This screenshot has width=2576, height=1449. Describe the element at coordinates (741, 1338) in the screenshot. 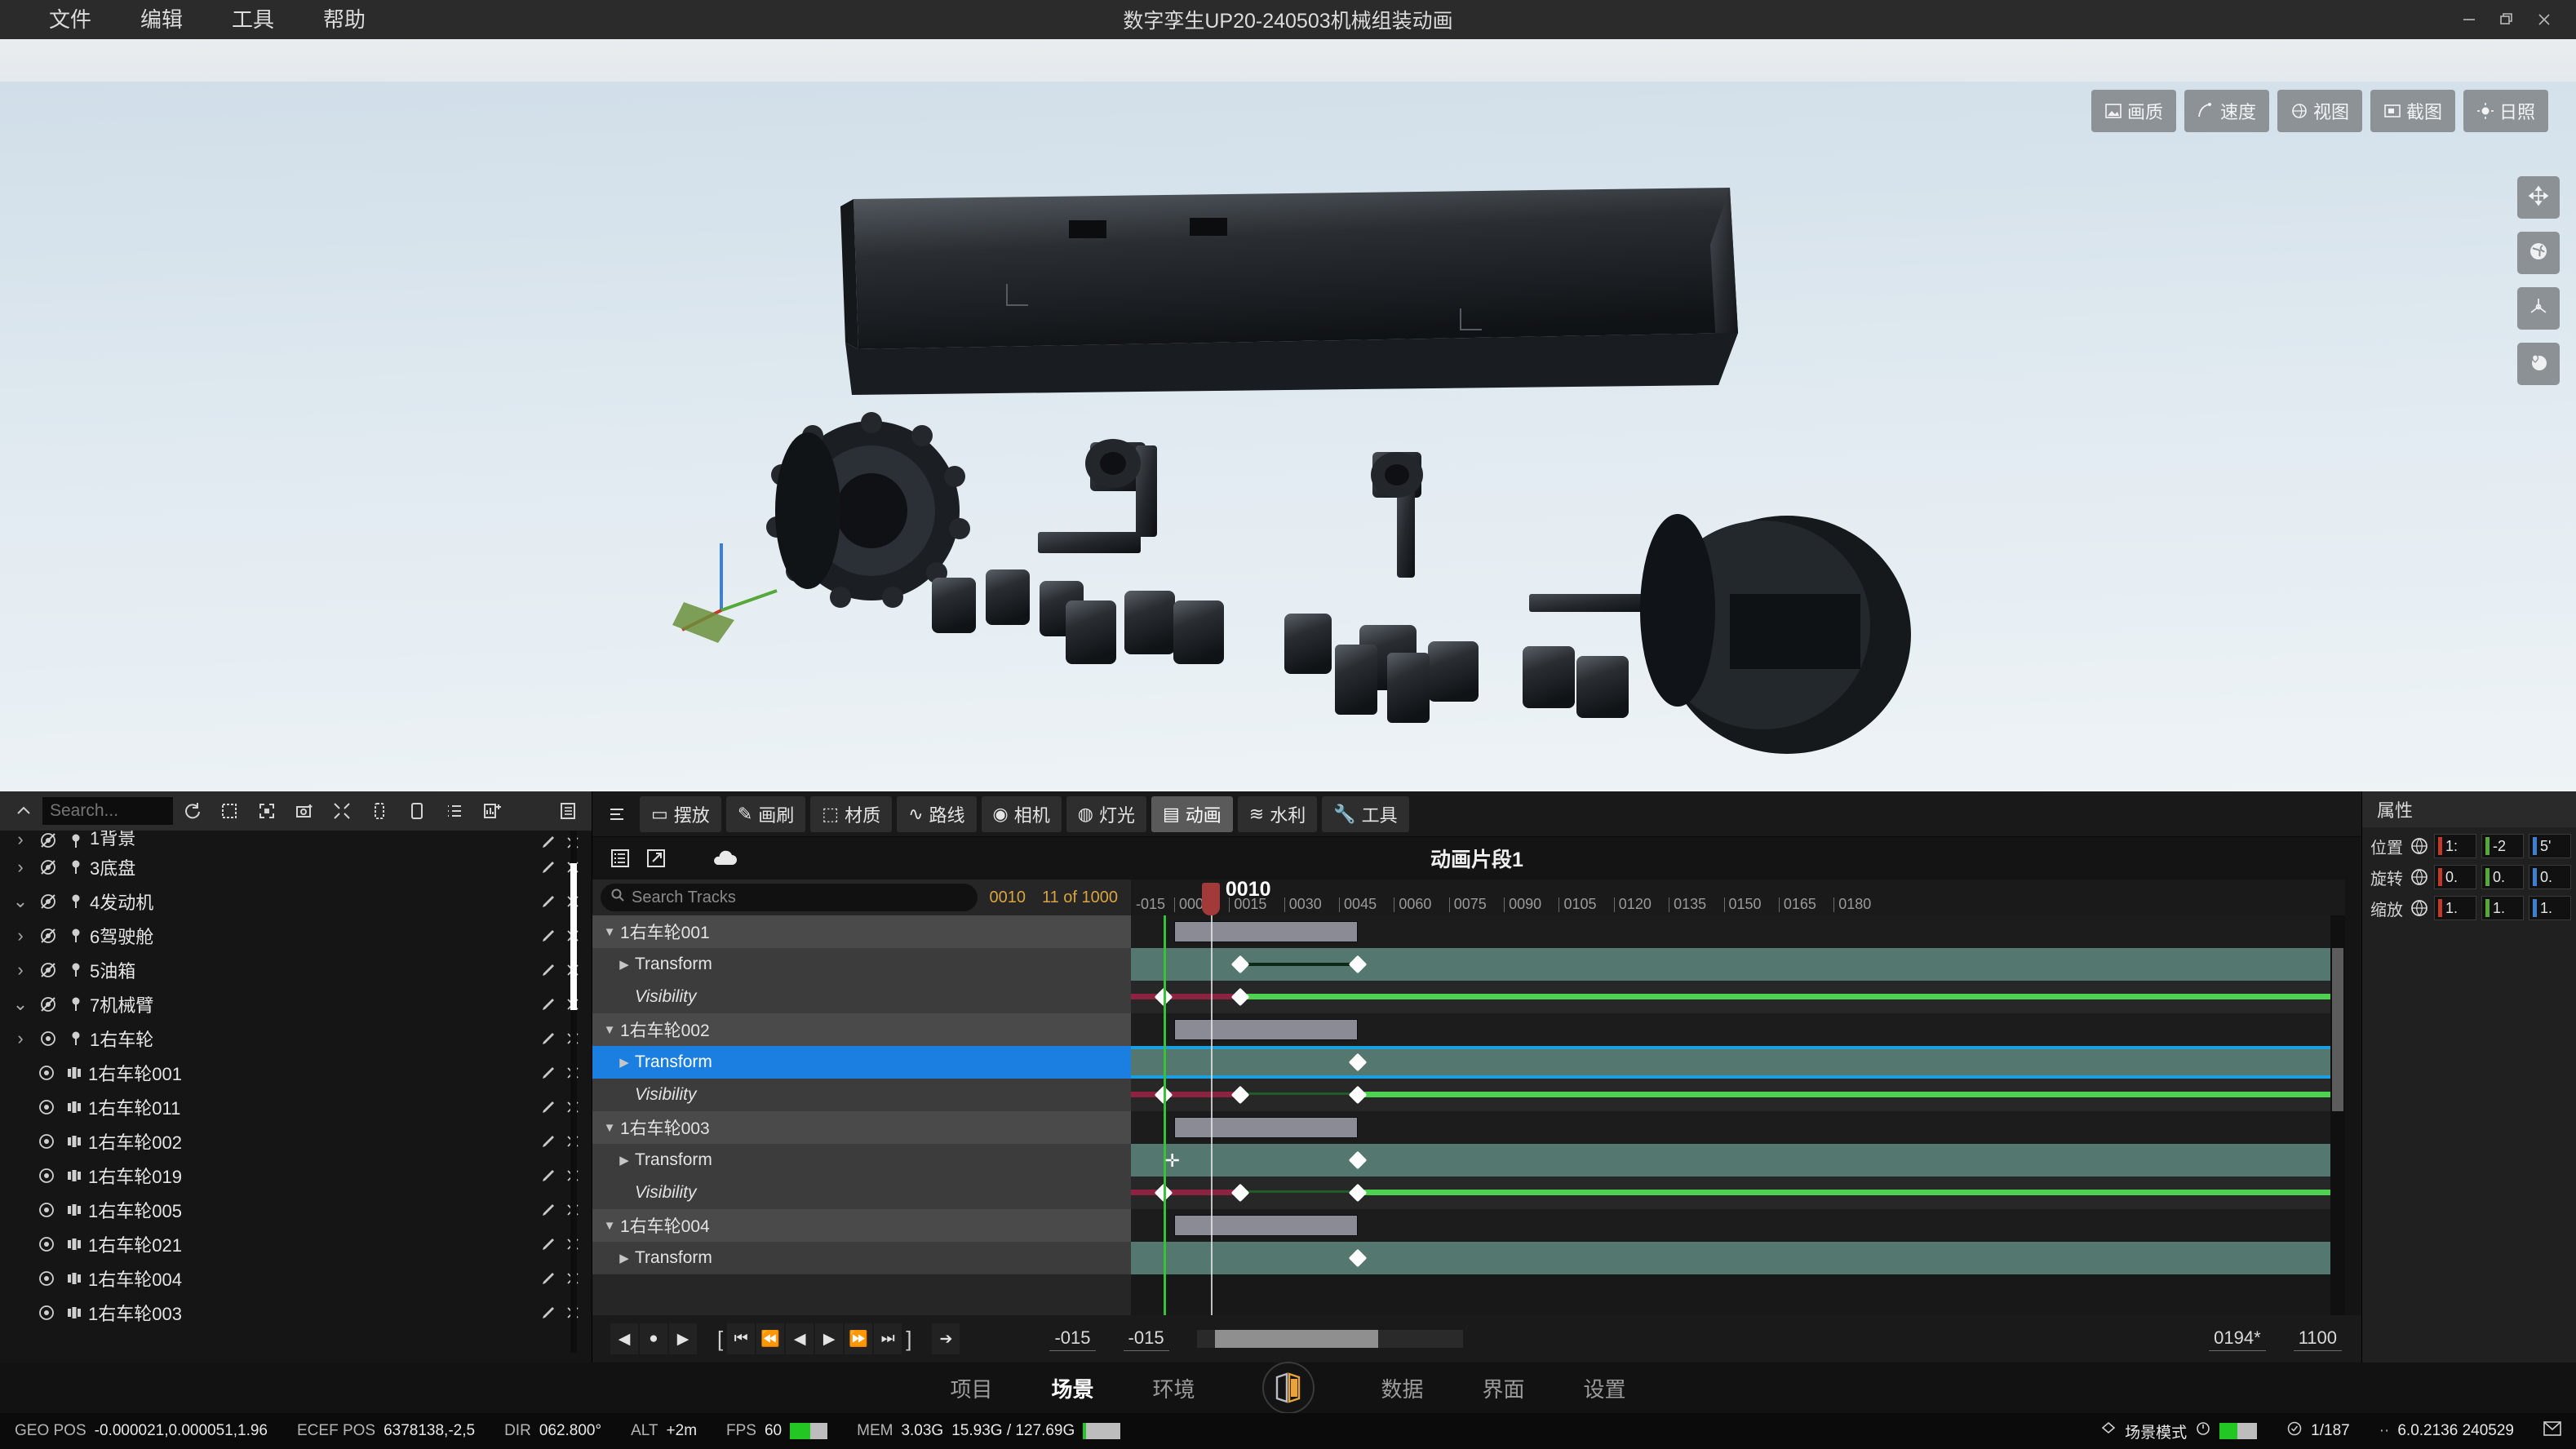

I see `jump-start-button: ⏮` at that location.